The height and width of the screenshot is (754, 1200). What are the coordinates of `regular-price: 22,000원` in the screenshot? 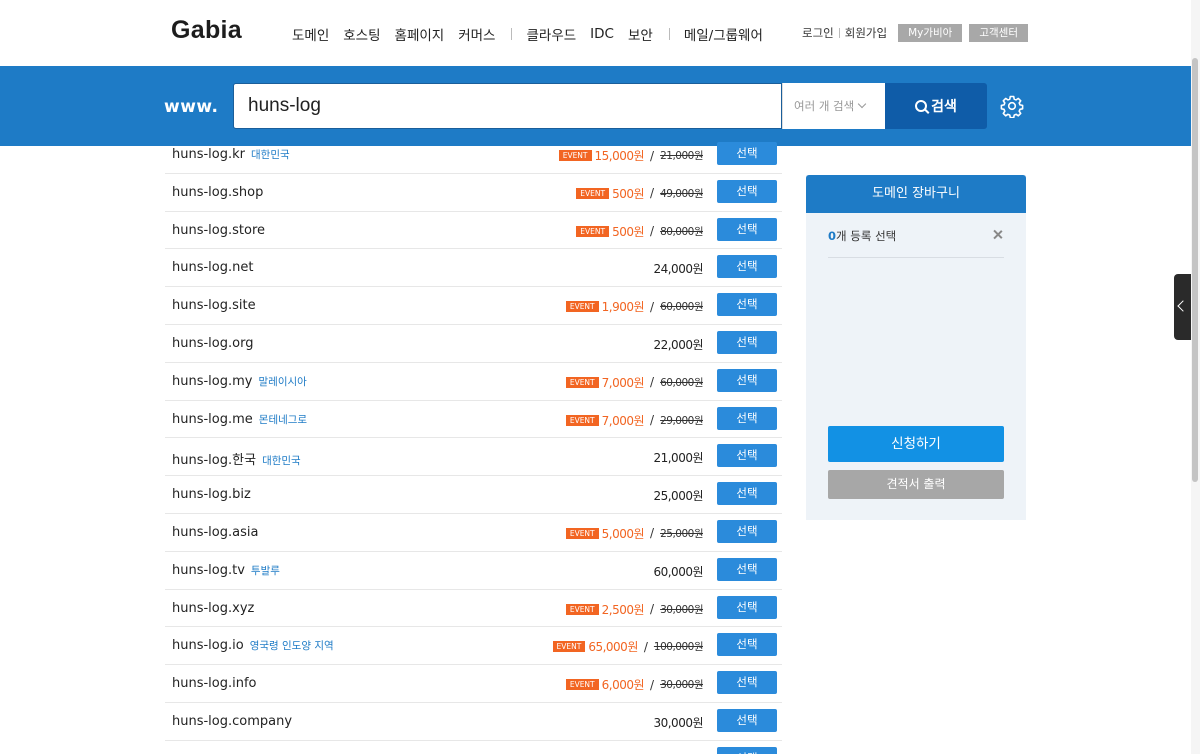 It's located at (678, 344).